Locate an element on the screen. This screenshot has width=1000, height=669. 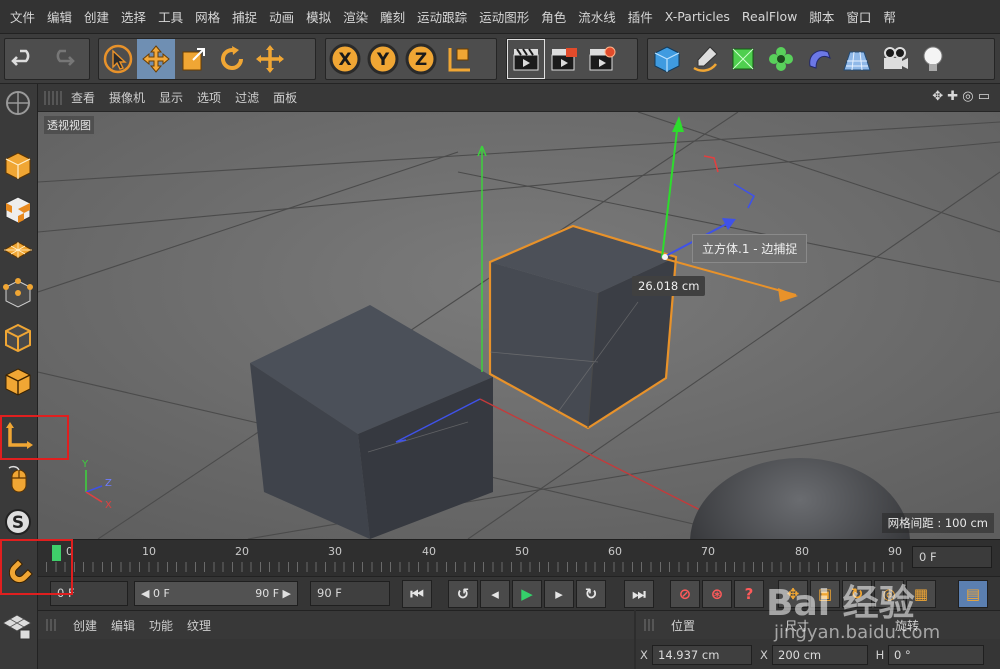
preview-range-slider: ◀ 0 F 90 F ▶ is located at coordinates (216, 593).